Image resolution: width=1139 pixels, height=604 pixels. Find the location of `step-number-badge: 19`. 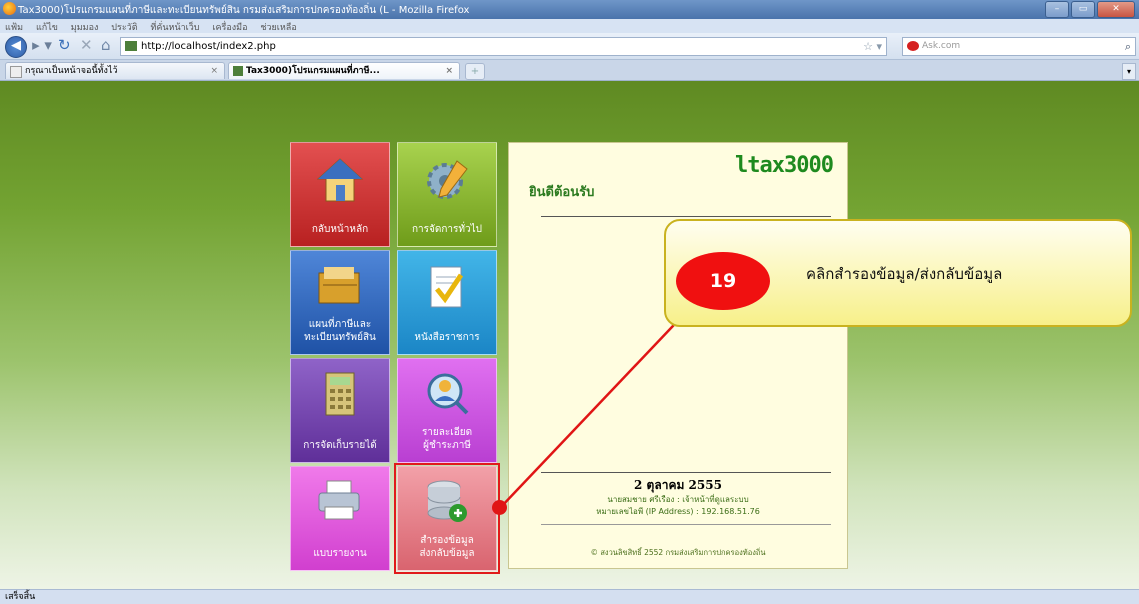

step-number-badge: 19 is located at coordinates (723, 281).